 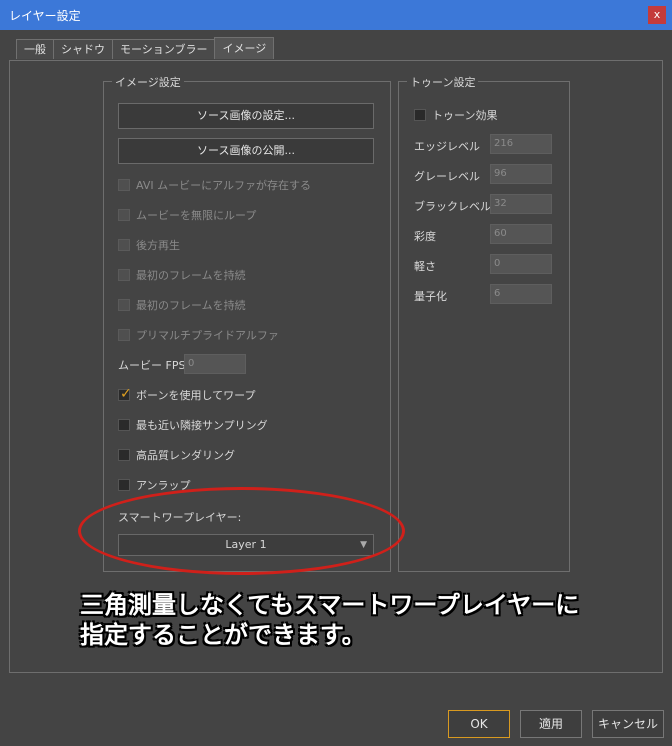 I want to click on apply-button: 適用, so click(x=551, y=724).